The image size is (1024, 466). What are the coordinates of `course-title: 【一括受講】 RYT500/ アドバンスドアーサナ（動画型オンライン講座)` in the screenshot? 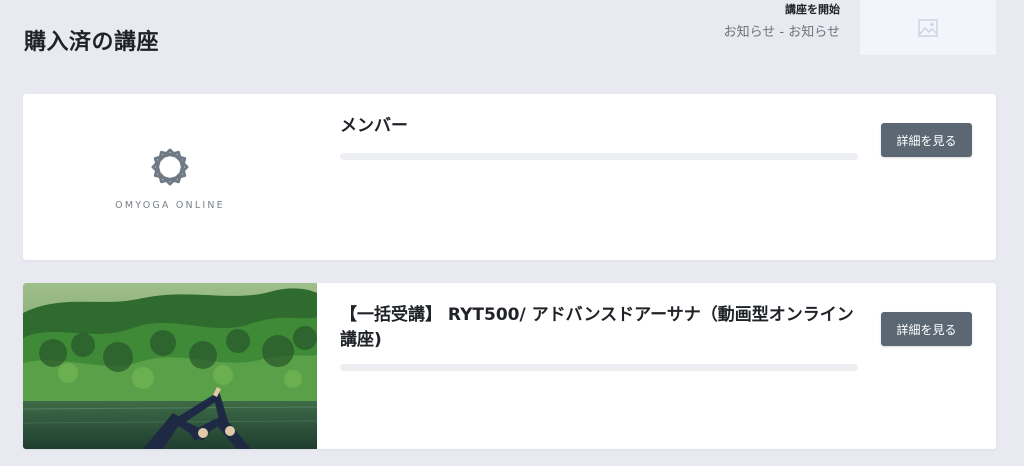 It's located at (600, 328).